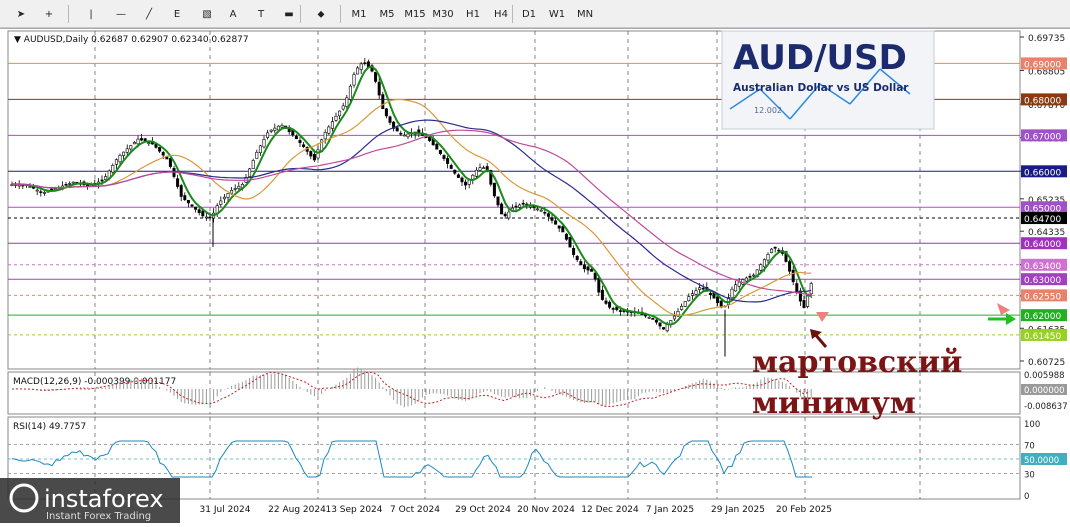 This screenshot has height=527, width=1070. What do you see at coordinates (207, 14) in the screenshot?
I see `channel-icon: ▧` at bounding box center [207, 14].